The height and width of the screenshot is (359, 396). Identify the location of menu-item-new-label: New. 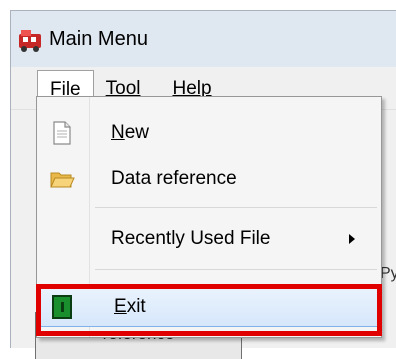
(130, 132).